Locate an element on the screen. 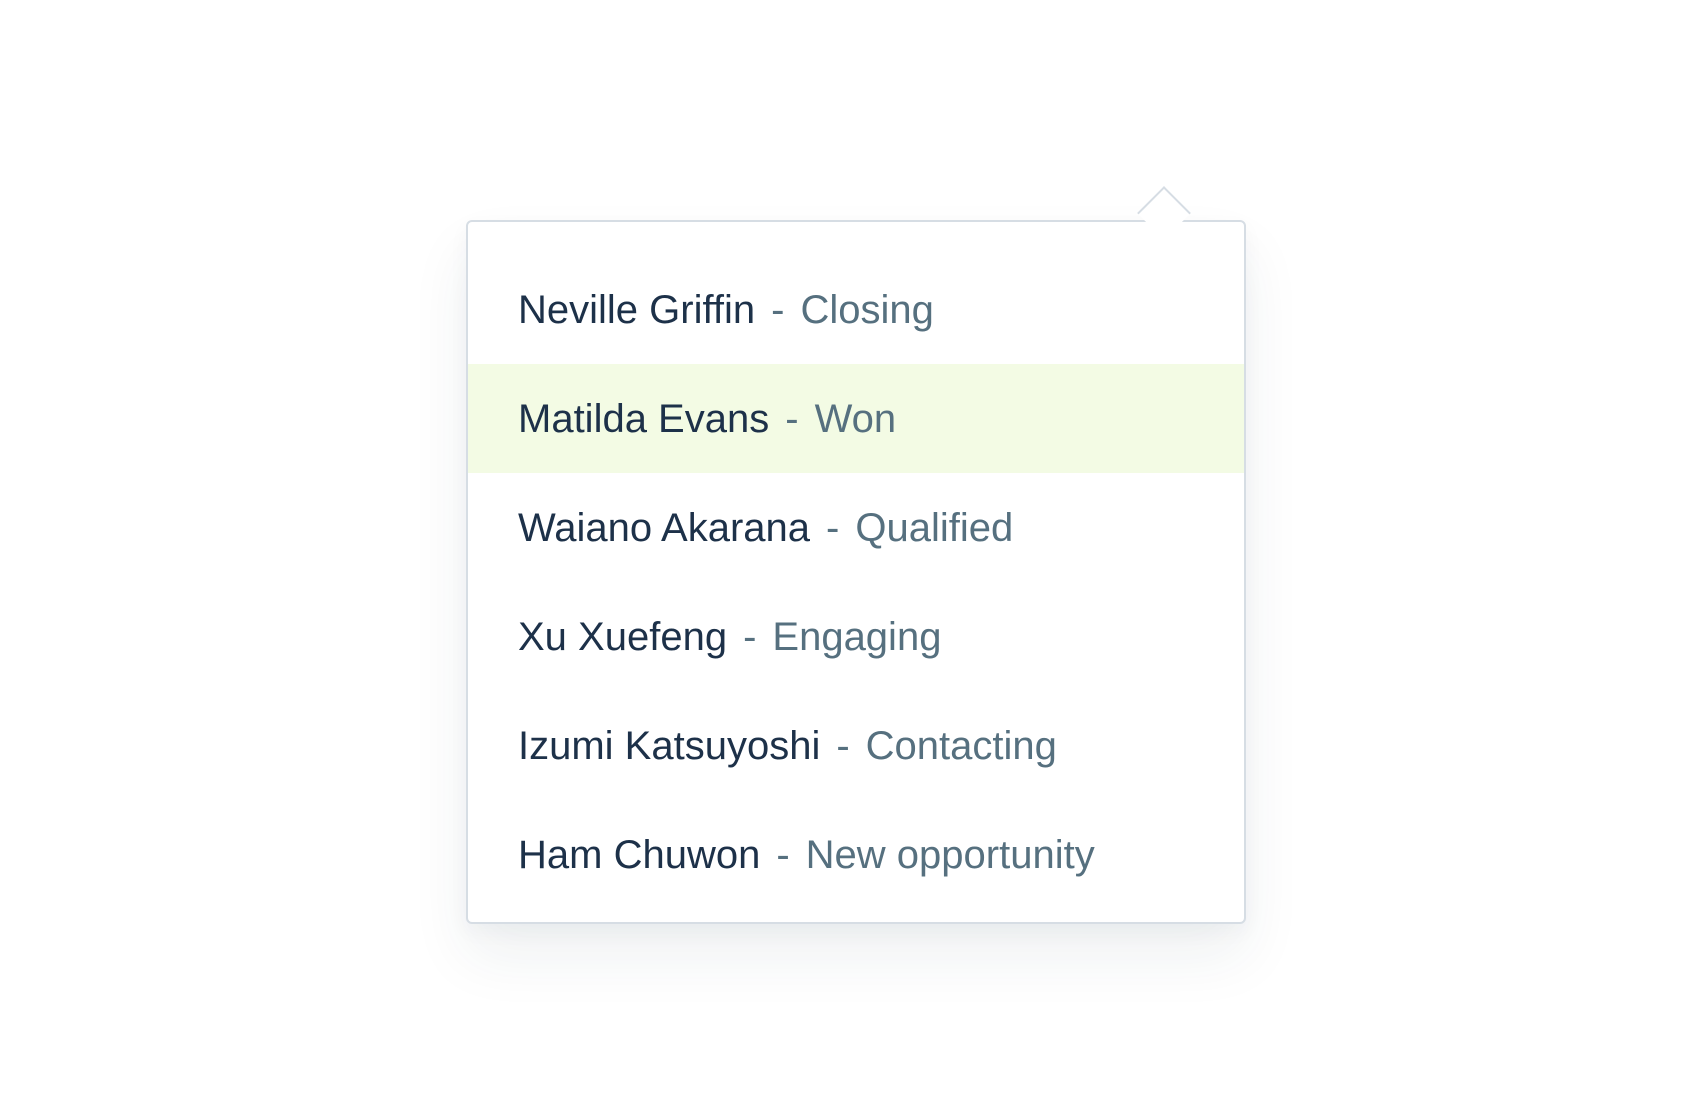 The height and width of the screenshot is (1110, 1704). contact-option-matilda-evans: Matilda Evans - Won is located at coordinates (856, 418).